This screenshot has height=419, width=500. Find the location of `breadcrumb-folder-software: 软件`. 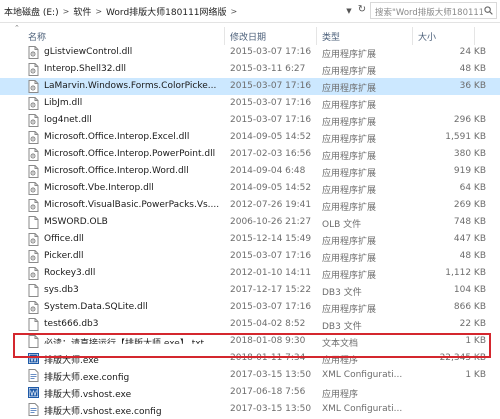

breadcrumb-folder-software: 软件 is located at coordinates (82, 11).